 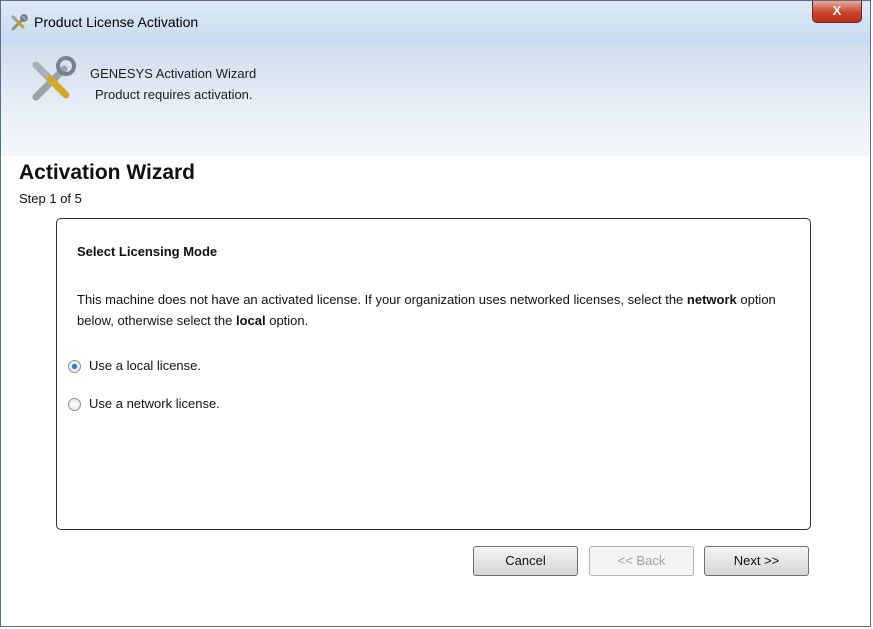 I want to click on close-button: X, so click(x=837, y=12).